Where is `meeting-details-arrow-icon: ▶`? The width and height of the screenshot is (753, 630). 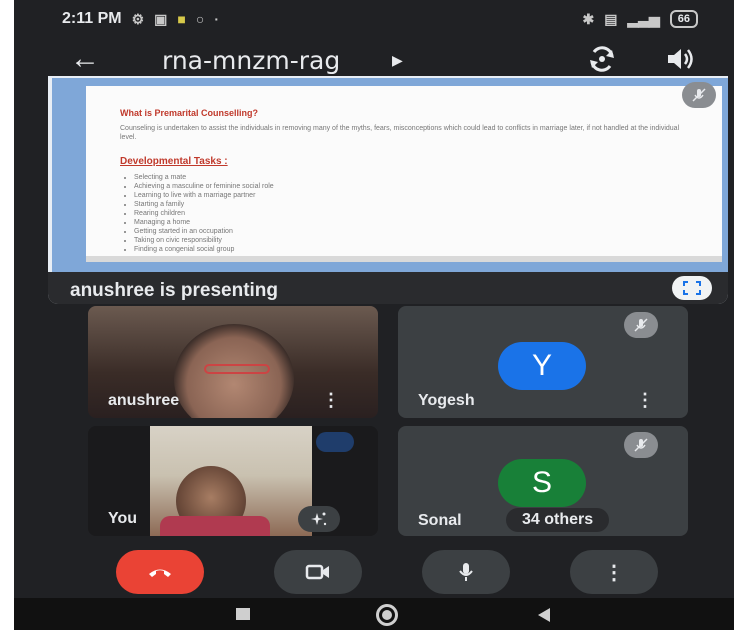 meeting-details-arrow-icon: ▶ is located at coordinates (397, 60).